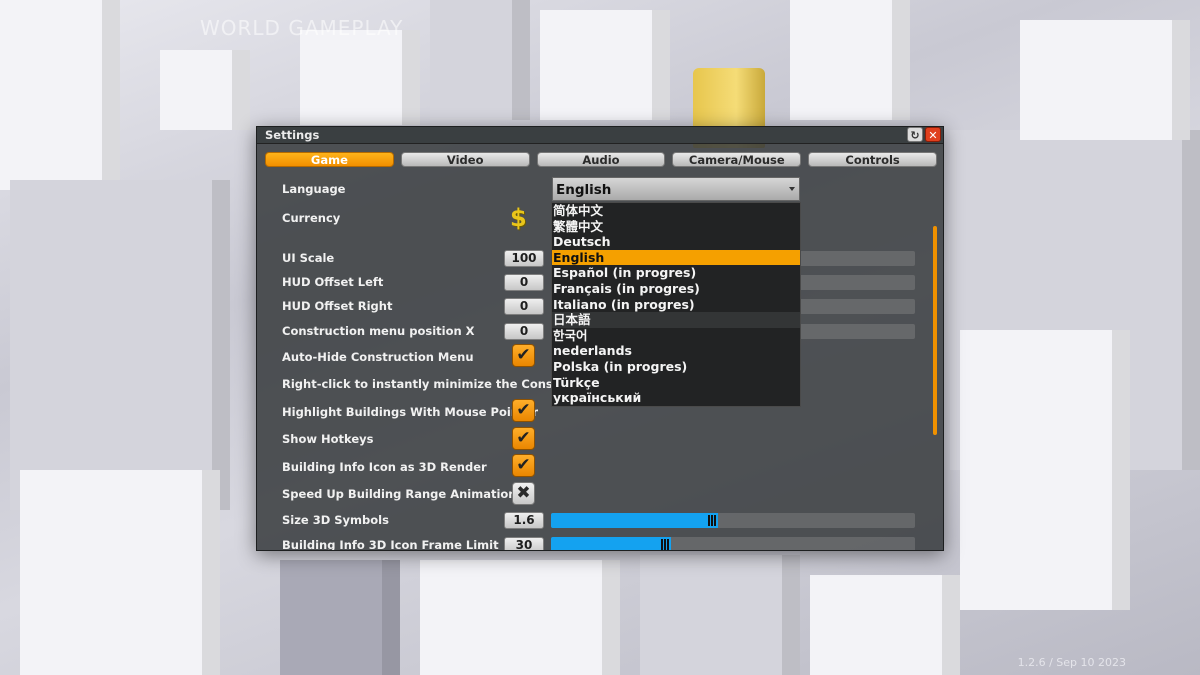 The width and height of the screenshot is (1200, 675). I want to click on language-option: Polska (in progres), so click(676, 367).